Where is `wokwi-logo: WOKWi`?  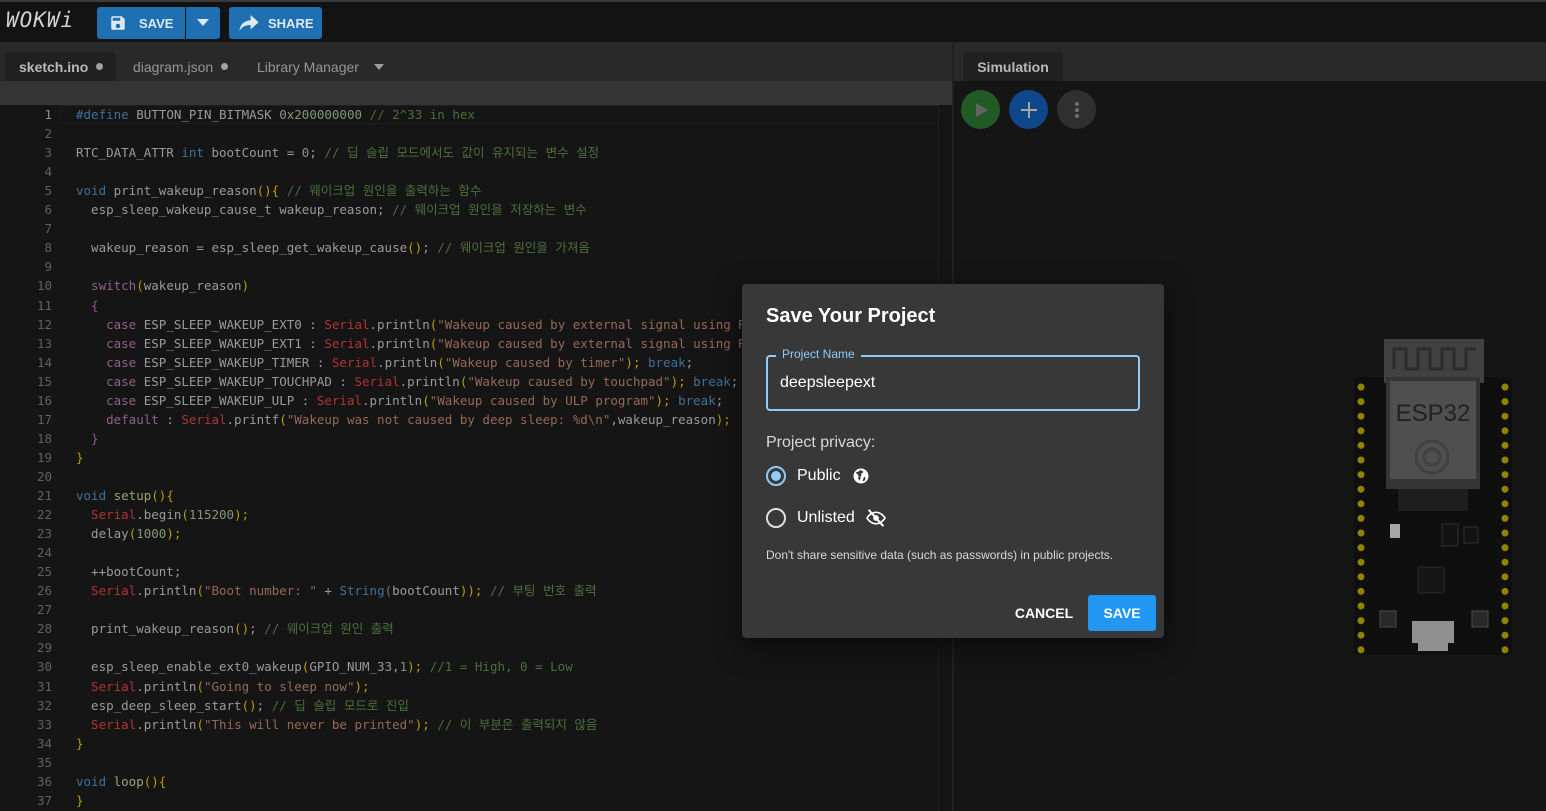
wokwi-logo: WOKWi is located at coordinates (40, 20).